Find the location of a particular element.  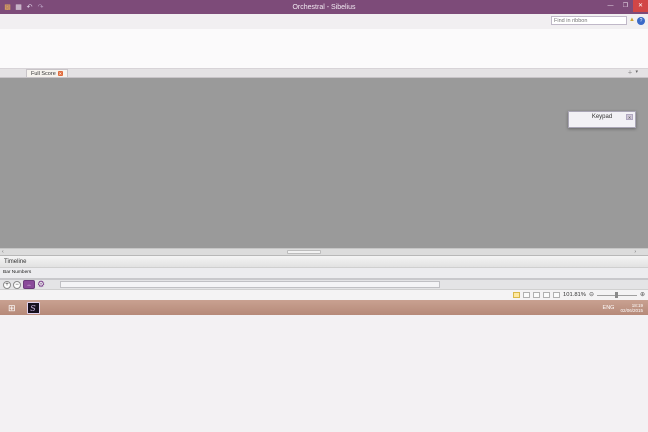

timeline-bar-numbers: Bar Numbers is located at coordinates (324, 273).